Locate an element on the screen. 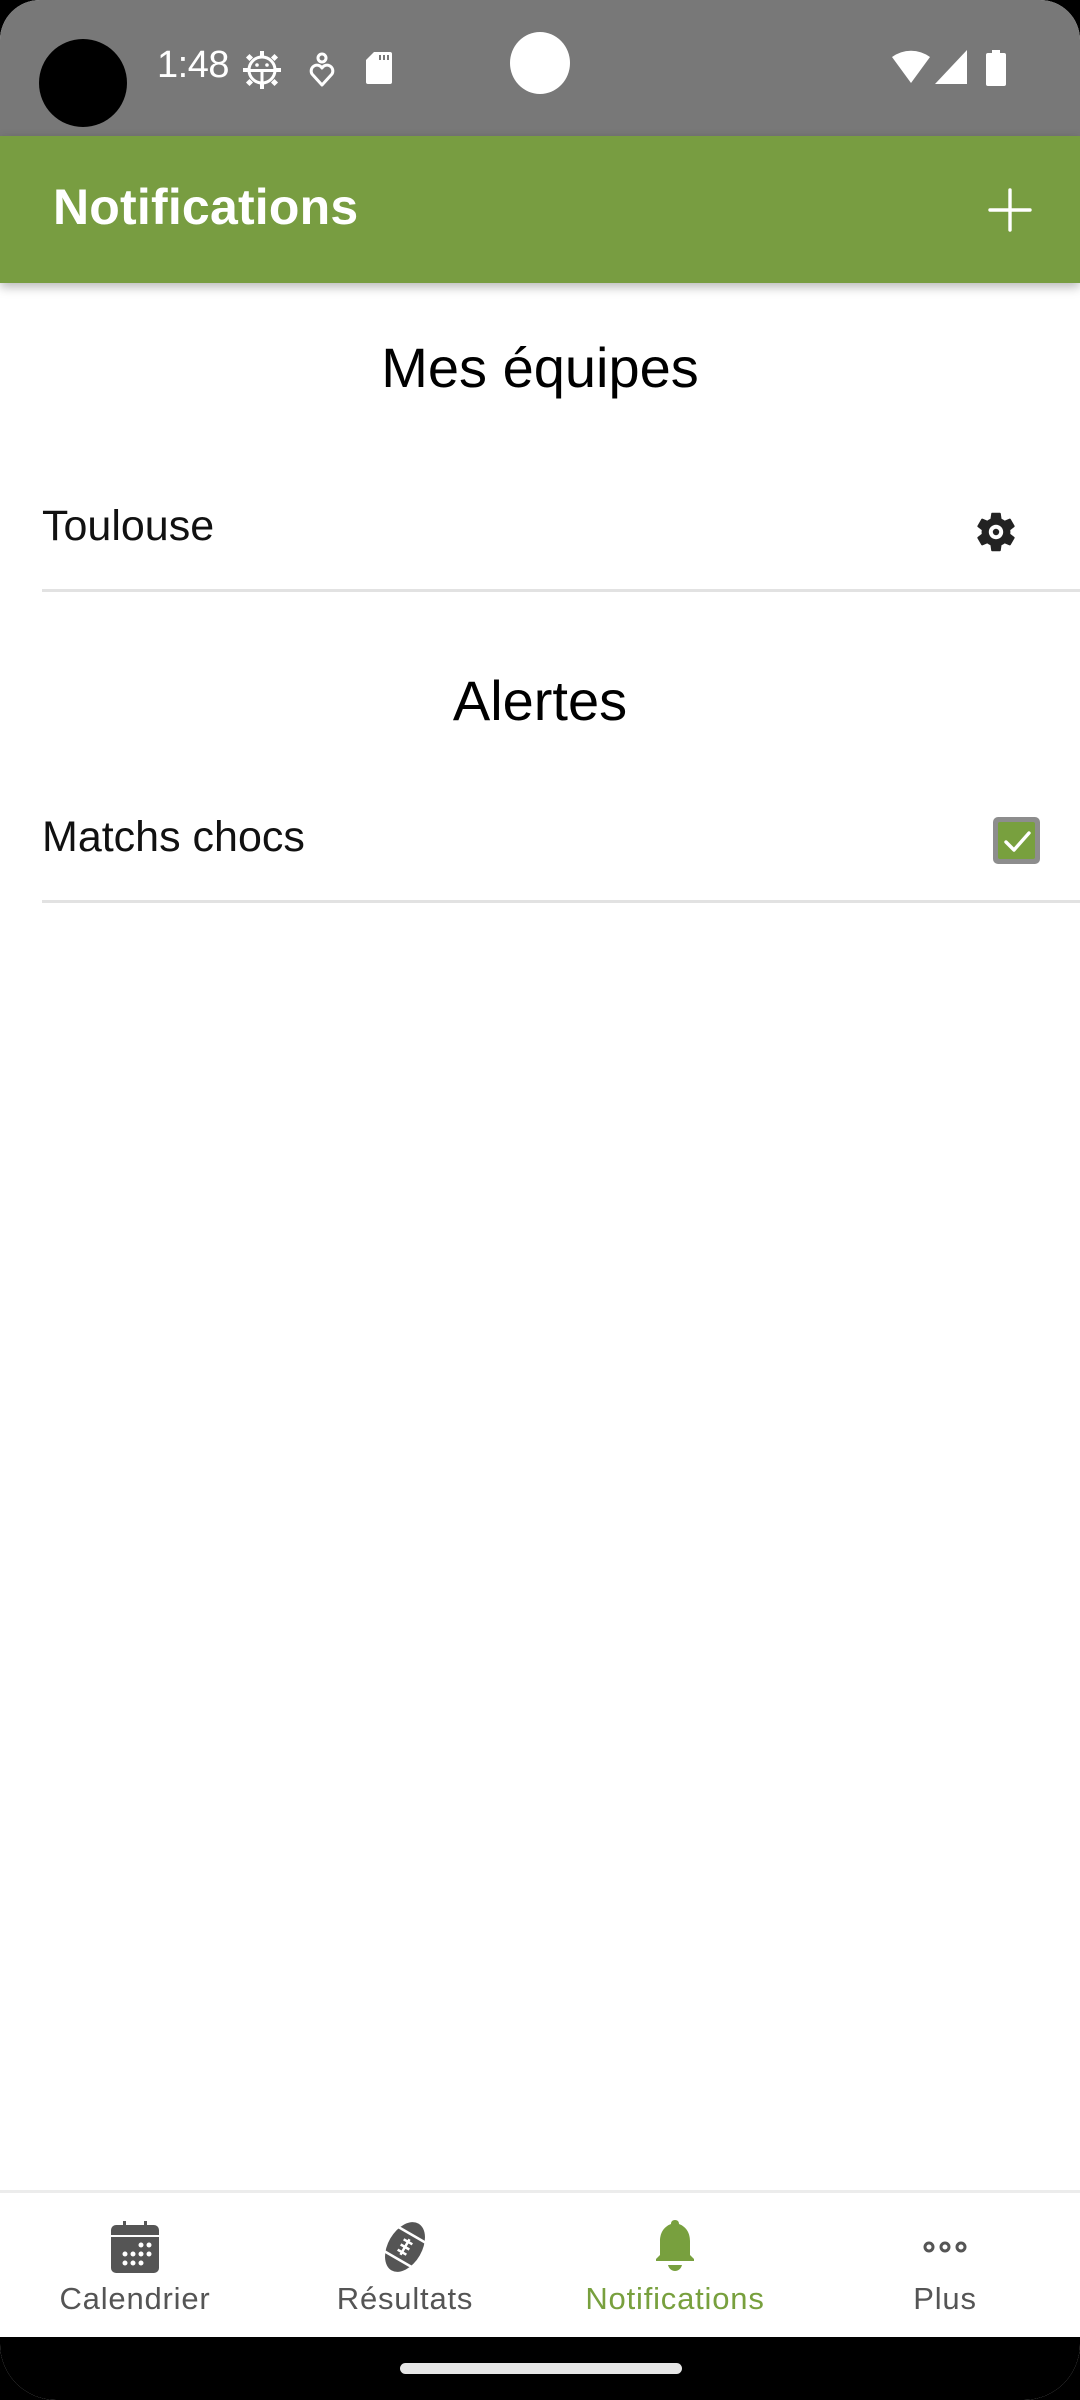 Image resolution: width=1080 pixels, height=2400 pixels. status-bar: 1:48 is located at coordinates (540, 68).